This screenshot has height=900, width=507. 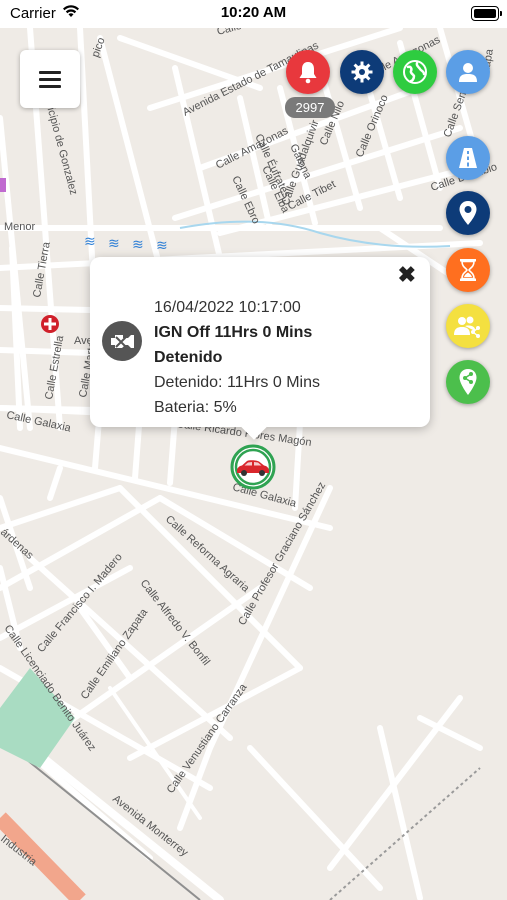 I want to click on share-button, so click(x=468, y=382).